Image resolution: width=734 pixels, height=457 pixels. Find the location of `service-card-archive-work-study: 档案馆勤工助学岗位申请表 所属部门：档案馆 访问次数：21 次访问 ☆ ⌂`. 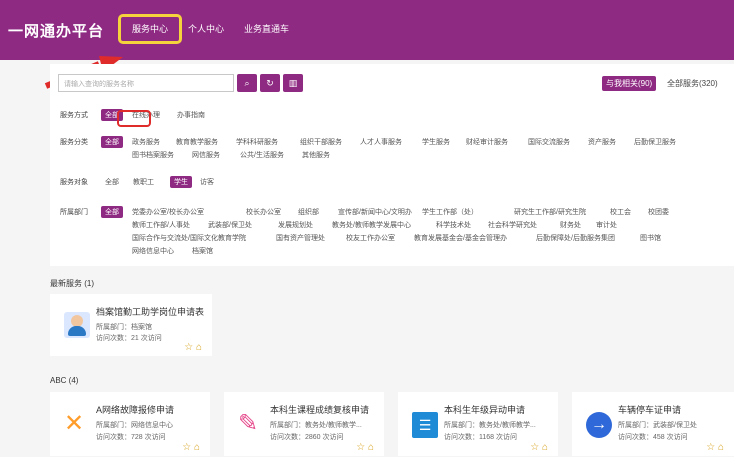

service-card-archive-work-study: 档案馆勤工助学岗位申请表 所属部门：档案馆 访问次数：21 次访问 ☆ ⌂ is located at coordinates (131, 325).